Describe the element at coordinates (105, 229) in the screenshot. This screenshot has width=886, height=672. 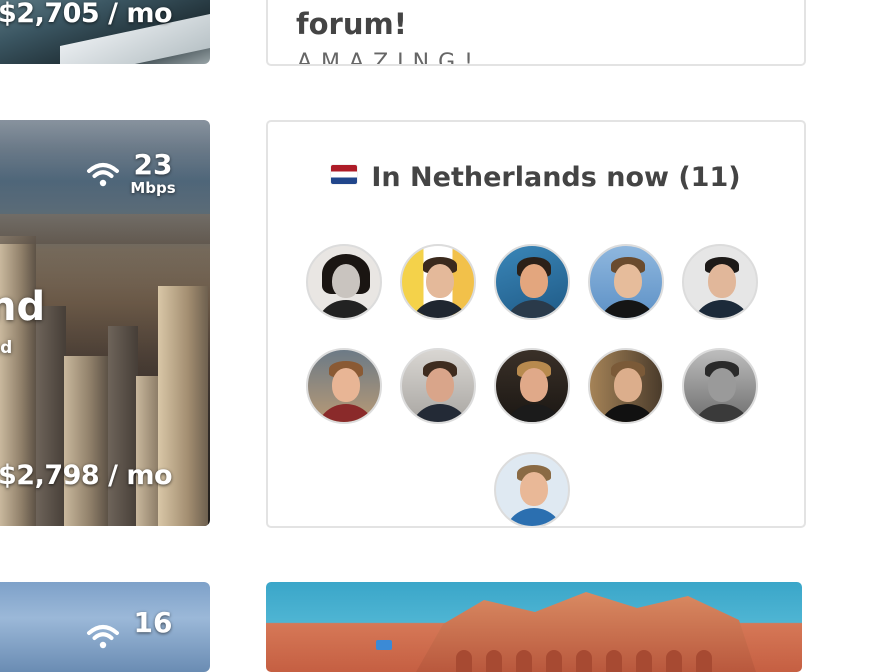
I see `harbor-image` at that location.